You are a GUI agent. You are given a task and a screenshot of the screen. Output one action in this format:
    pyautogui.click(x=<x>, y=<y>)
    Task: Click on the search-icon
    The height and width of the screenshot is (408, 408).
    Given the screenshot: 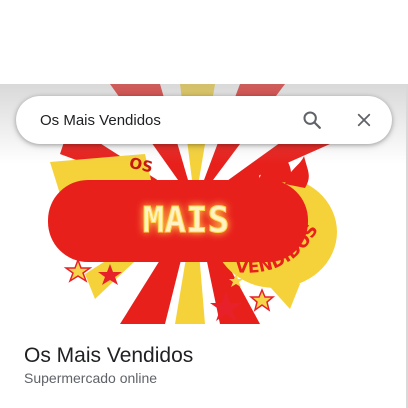 What is the action you would take?
    pyautogui.click(x=312, y=120)
    